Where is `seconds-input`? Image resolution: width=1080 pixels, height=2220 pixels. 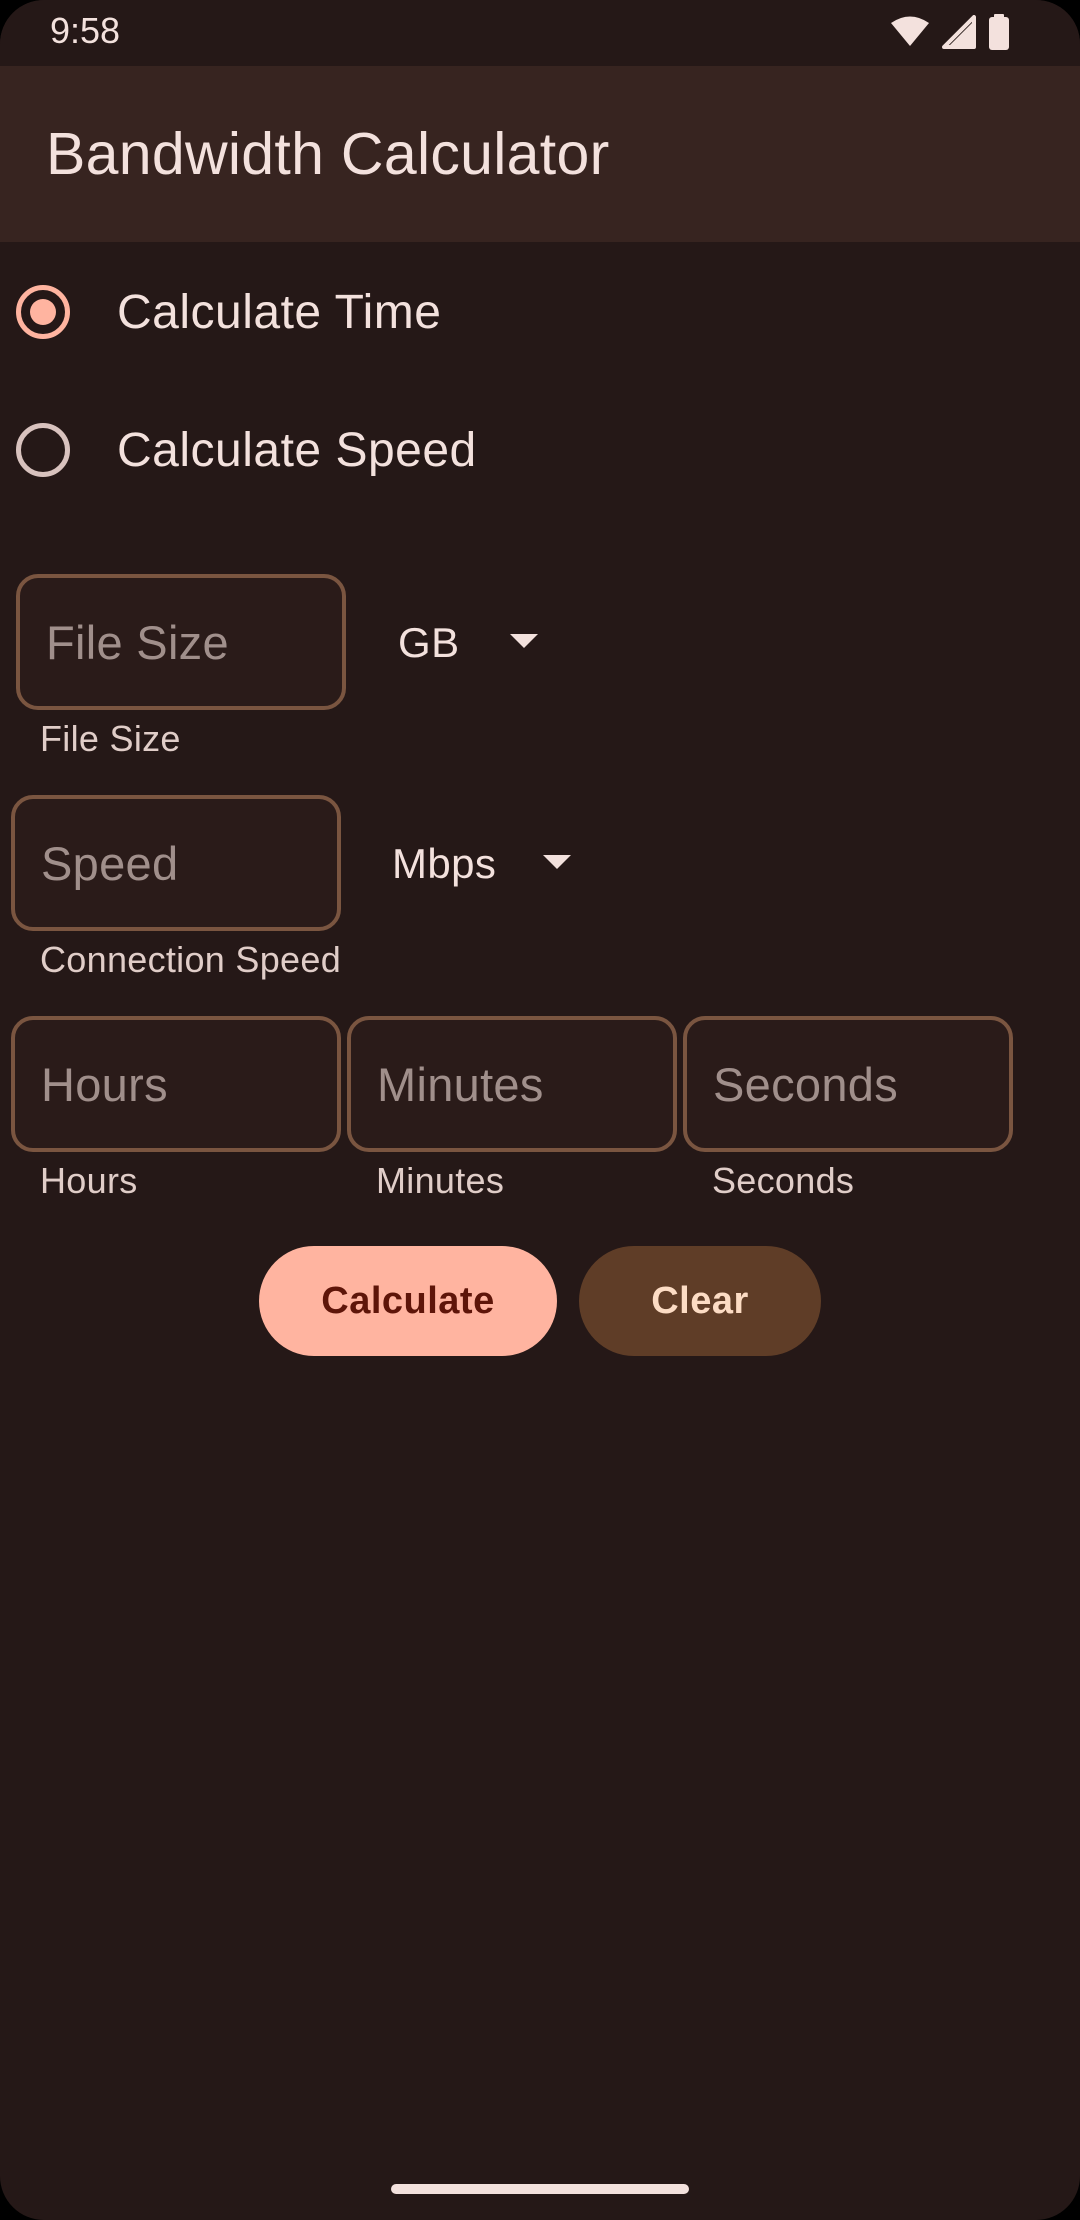
seconds-input is located at coordinates (848, 1084).